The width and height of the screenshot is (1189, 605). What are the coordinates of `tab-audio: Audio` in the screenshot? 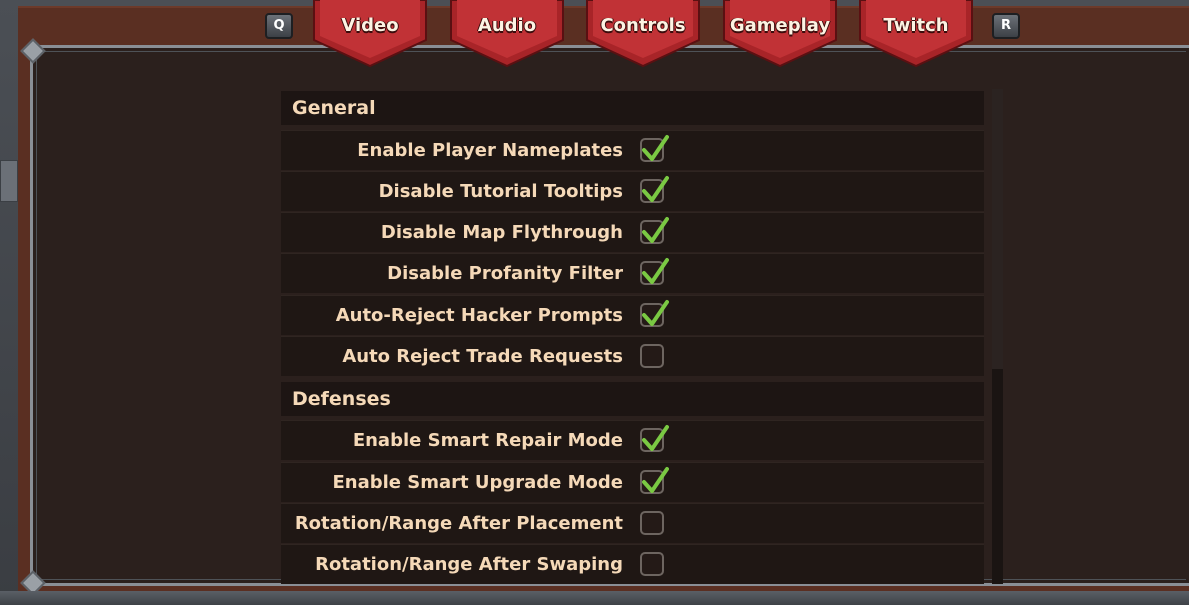 It's located at (507, 34).